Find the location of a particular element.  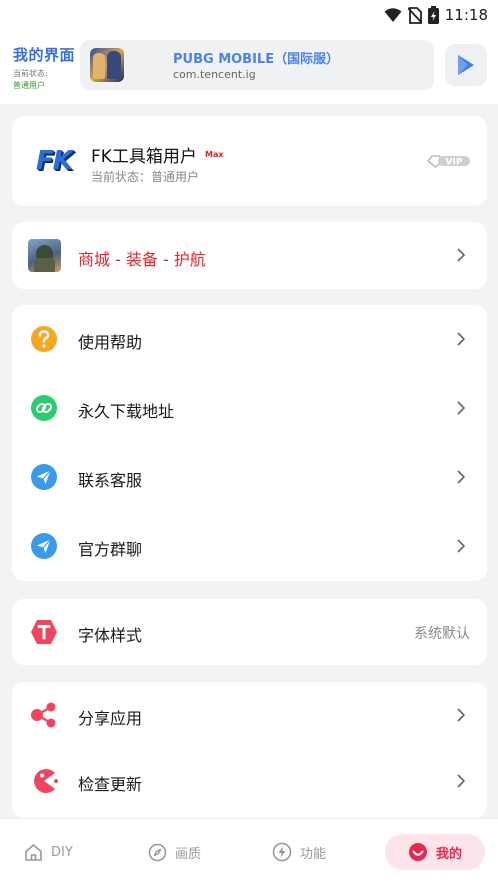

font-t-icon is located at coordinates (44, 632).